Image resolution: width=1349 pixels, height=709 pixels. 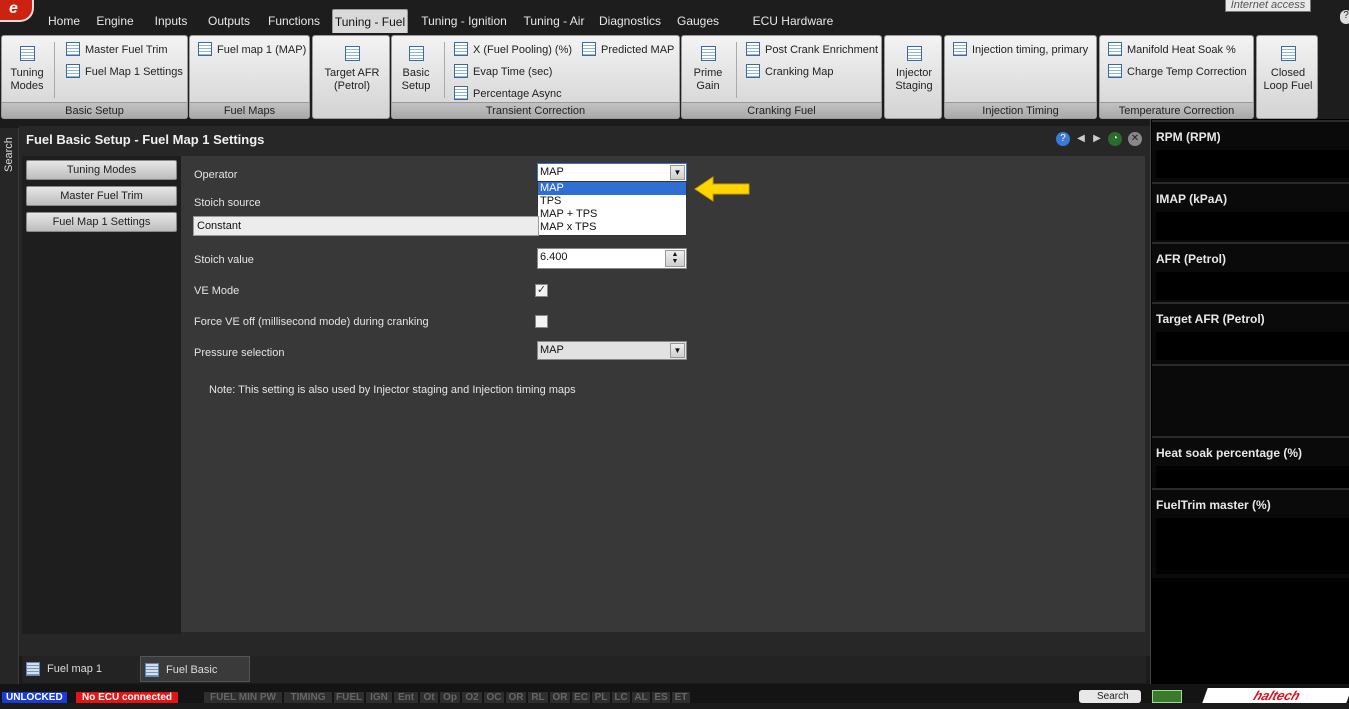 What do you see at coordinates (34, 697) in the screenshot?
I see `unlocked-badge: UNLOCKED` at bounding box center [34, 697].